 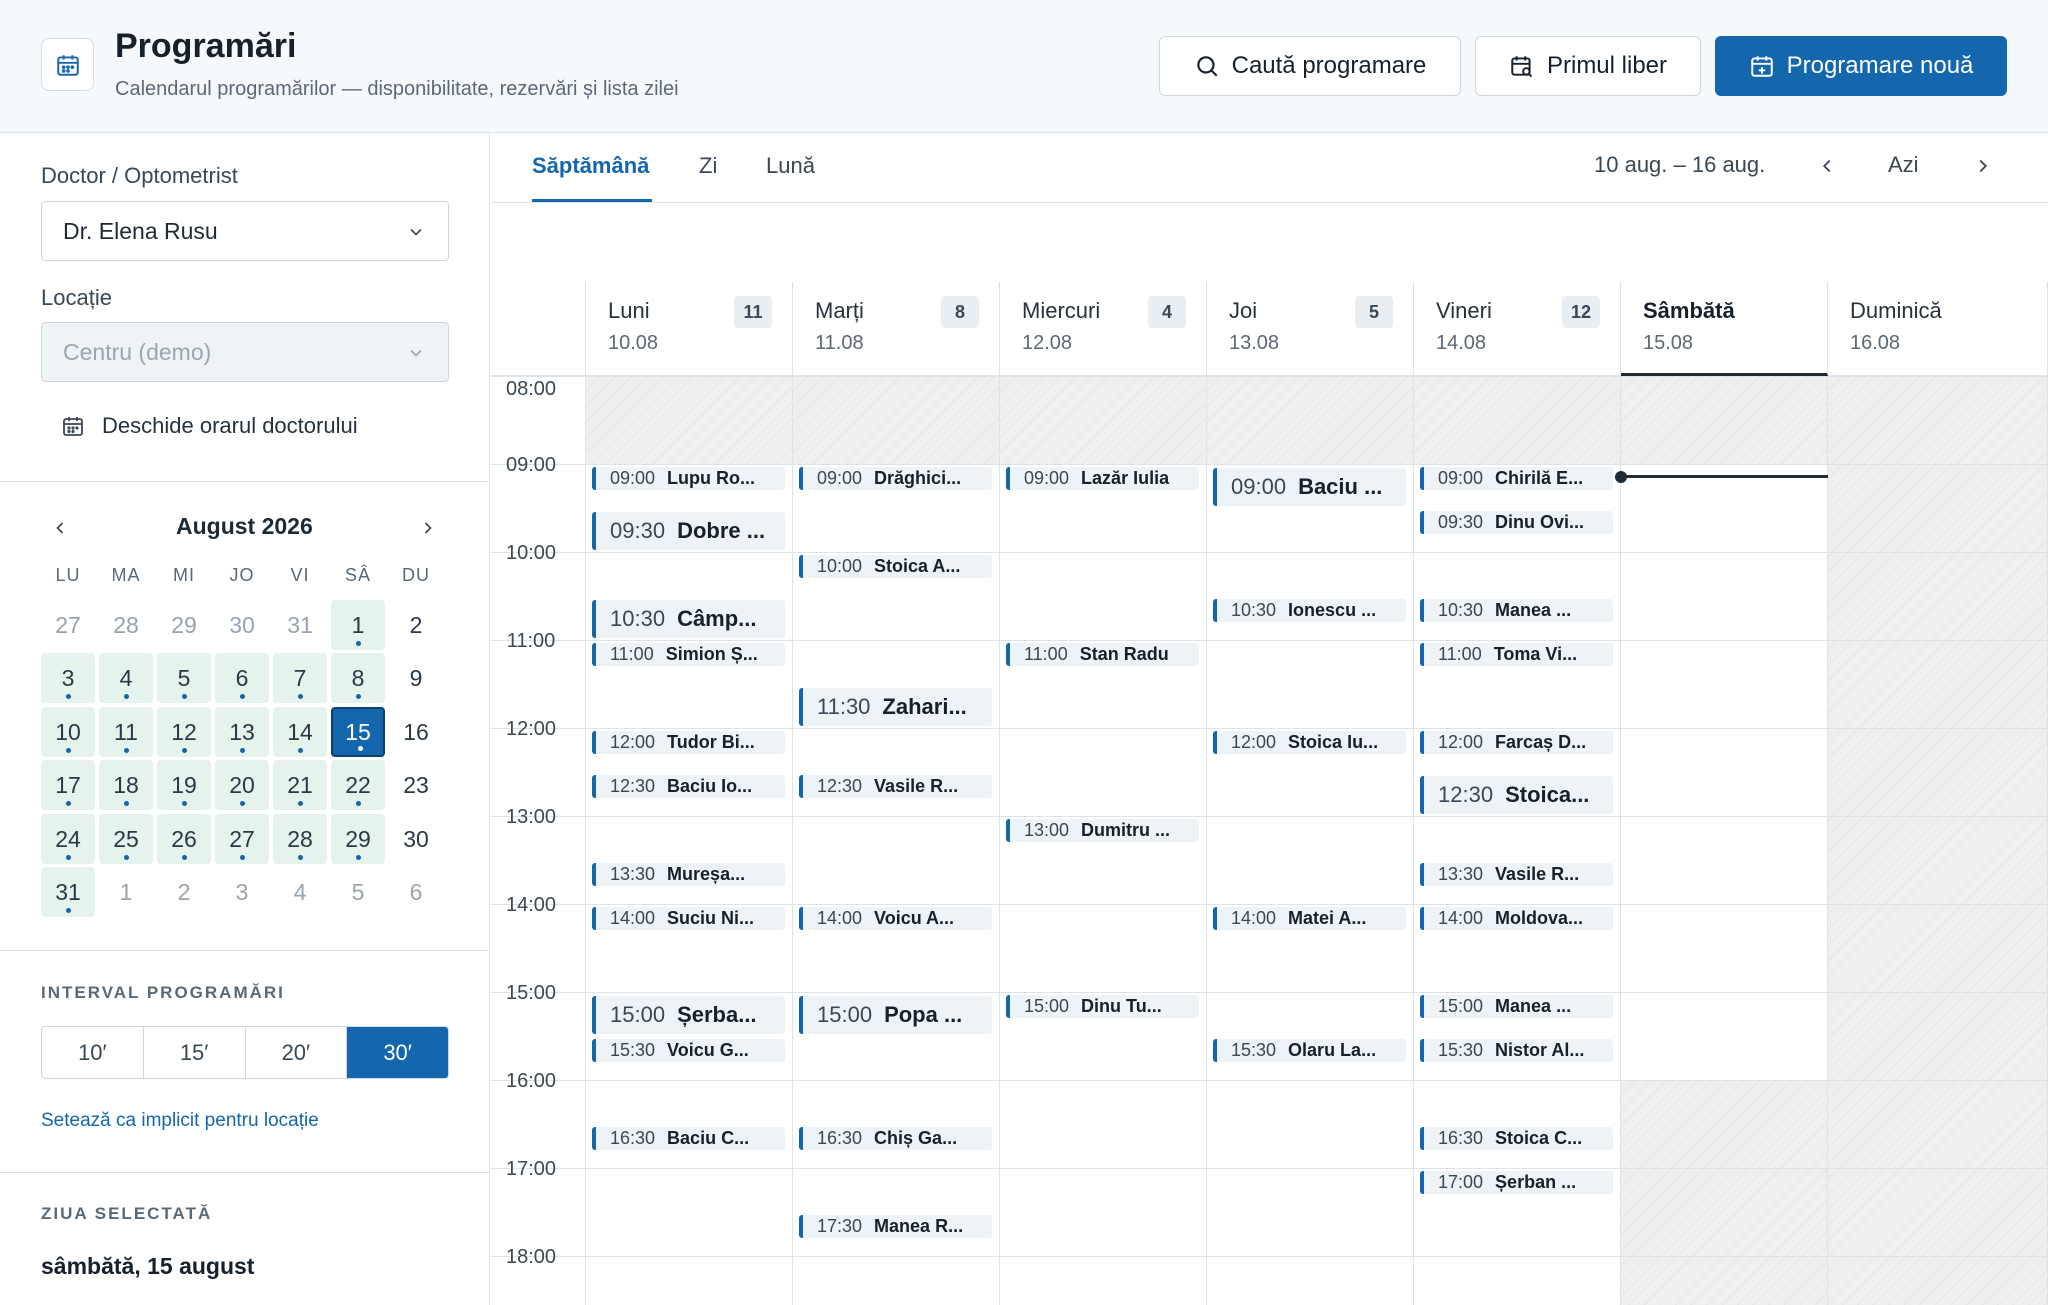 I want to click on calendar-day: 7, so click(x=300, y=678).